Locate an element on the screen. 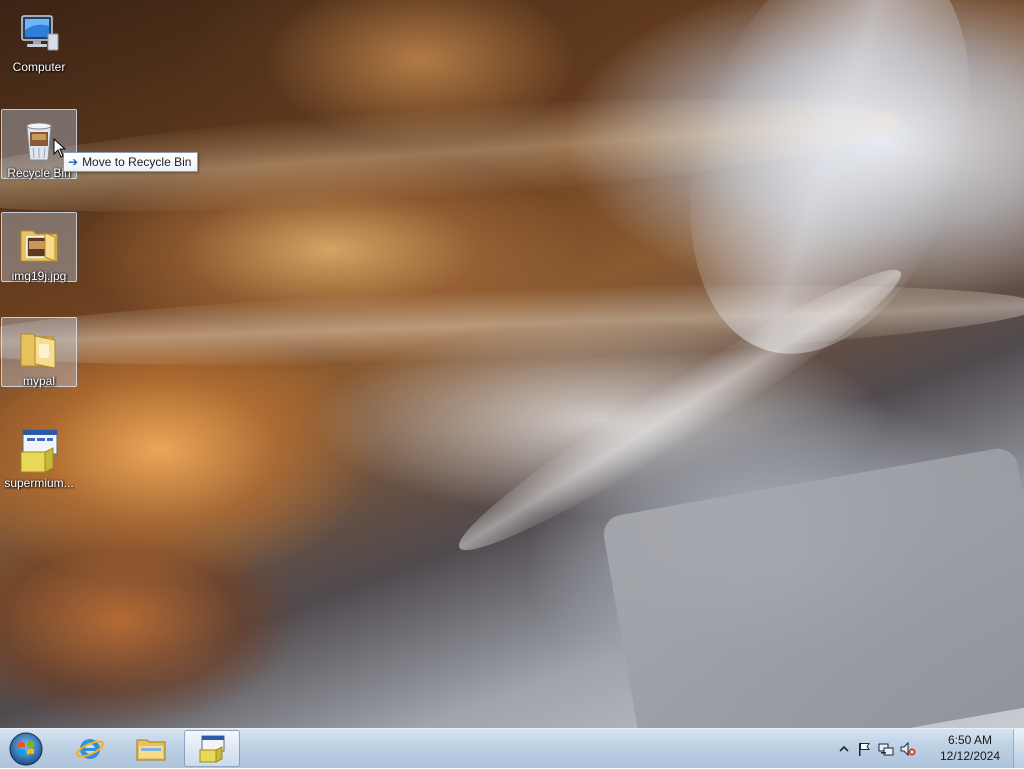 Image resolution: width=1024 pixels, height=769 pixels. internet-explorer-icon is located at coordinates (90, 748).